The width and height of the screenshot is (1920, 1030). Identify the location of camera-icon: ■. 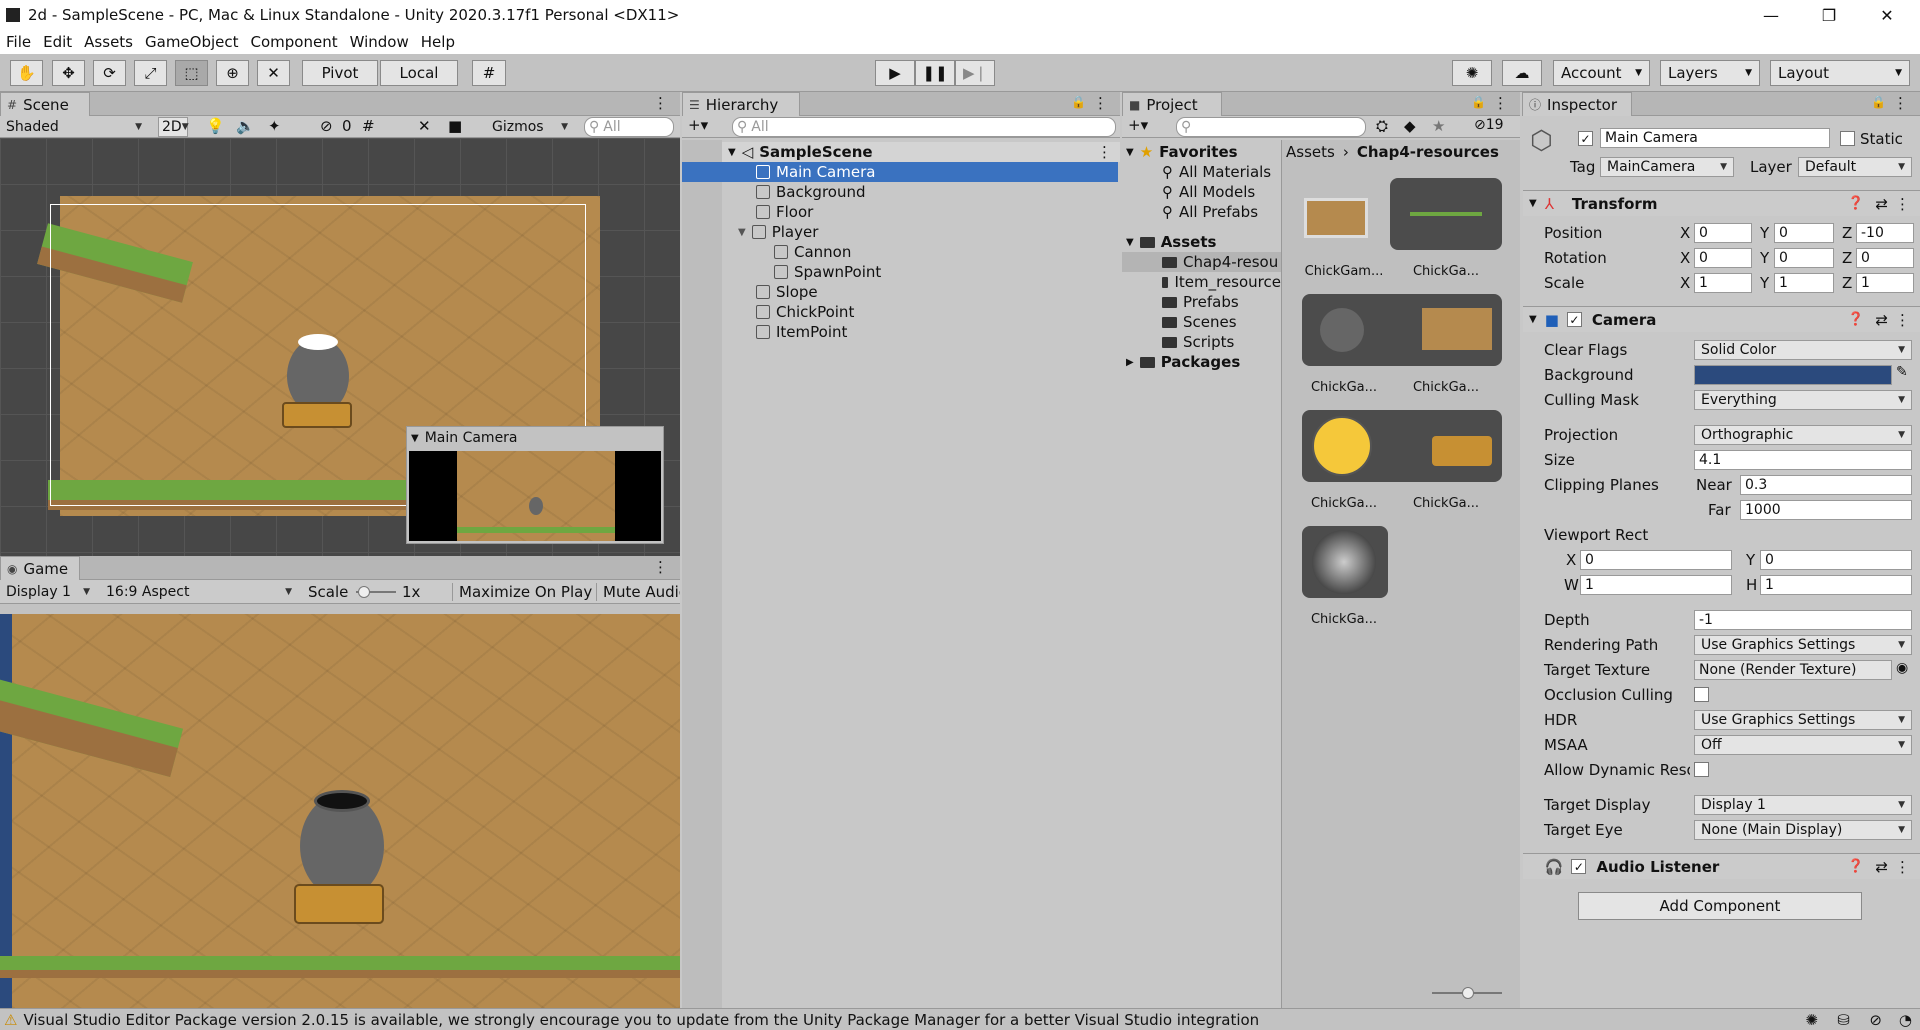
(455, 126).